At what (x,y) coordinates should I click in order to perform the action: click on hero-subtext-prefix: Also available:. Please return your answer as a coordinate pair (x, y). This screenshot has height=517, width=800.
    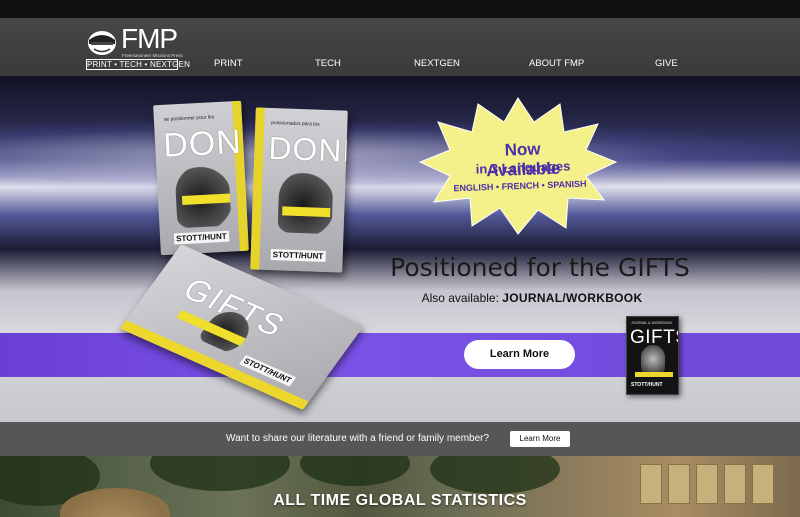
    Looking at the image, I should click on (462, 298).